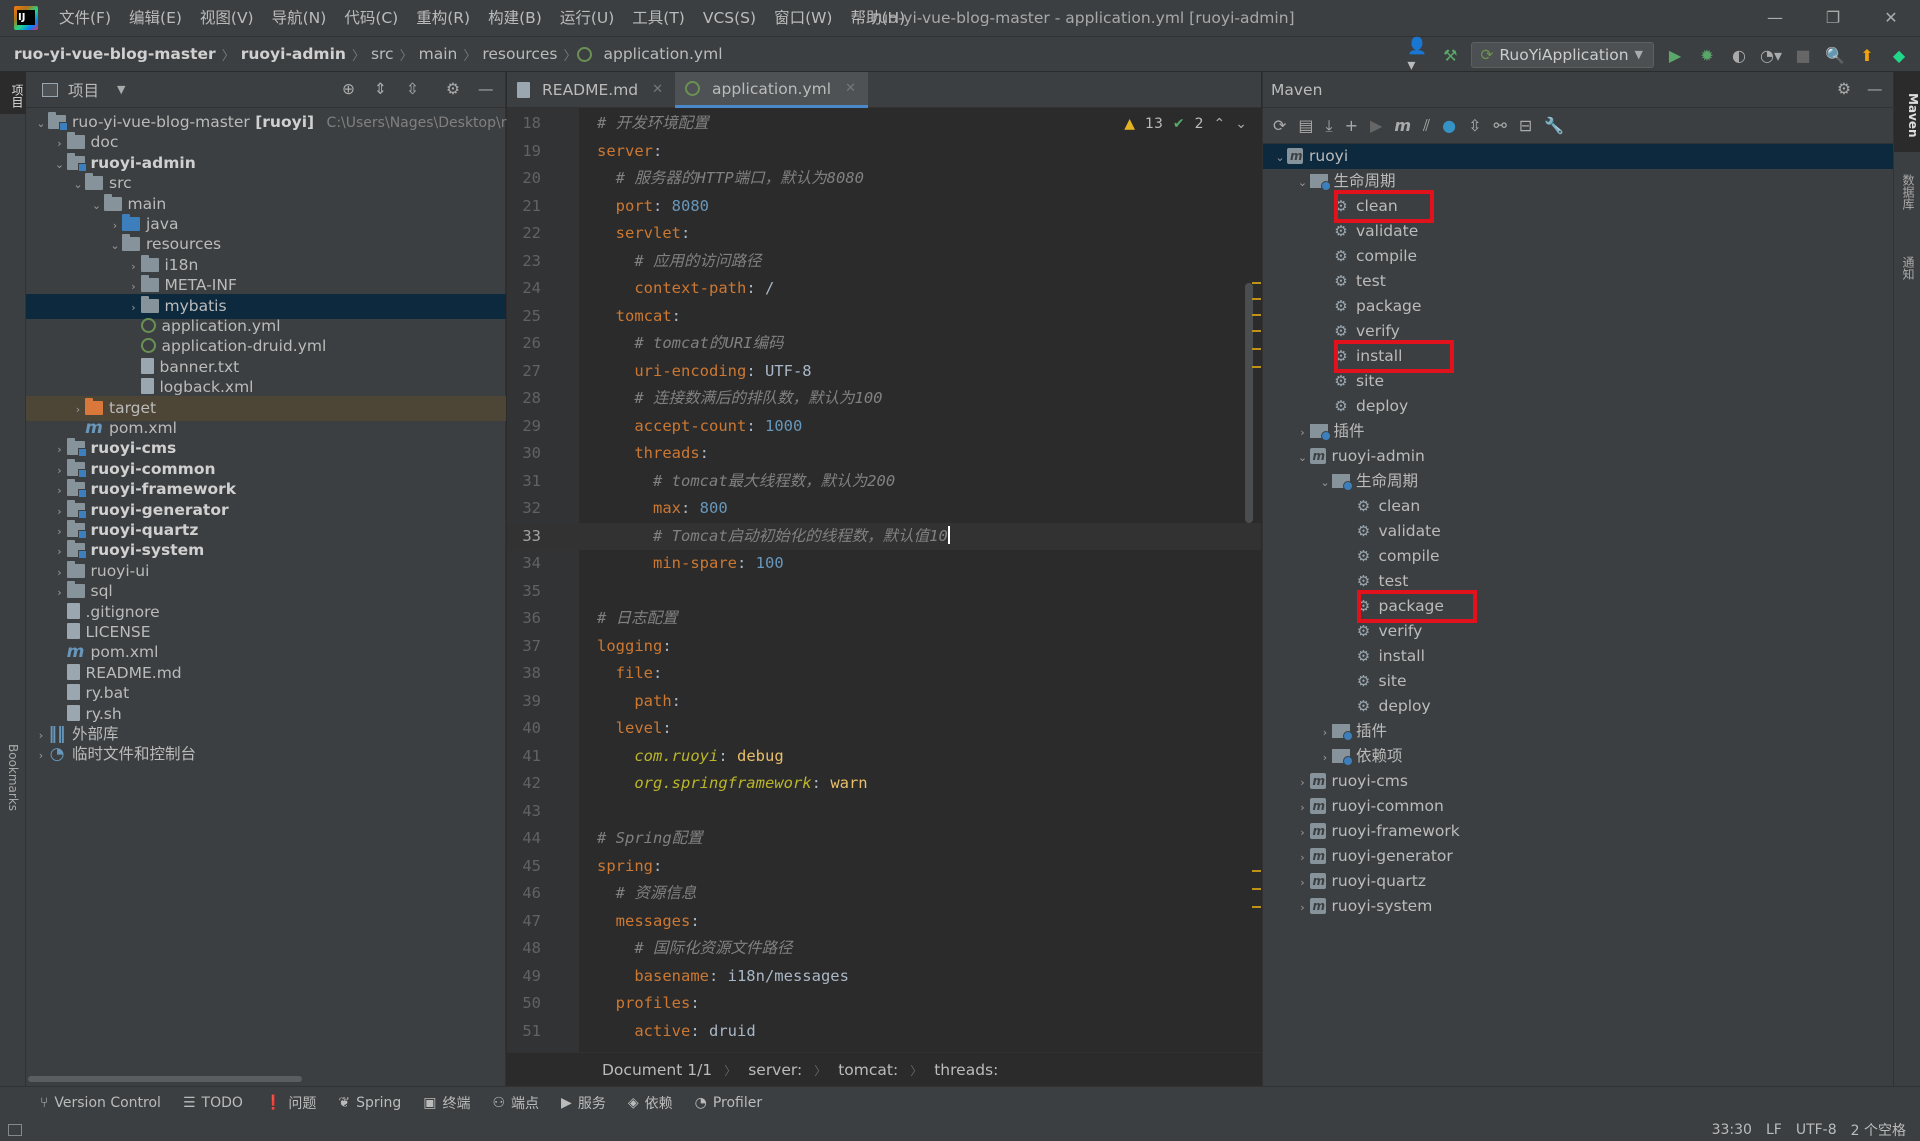  What do you see at coordinates (515, 18) in the screenshot?
I see `menu-item: 构建(B)` at bounding box center [515, 18].